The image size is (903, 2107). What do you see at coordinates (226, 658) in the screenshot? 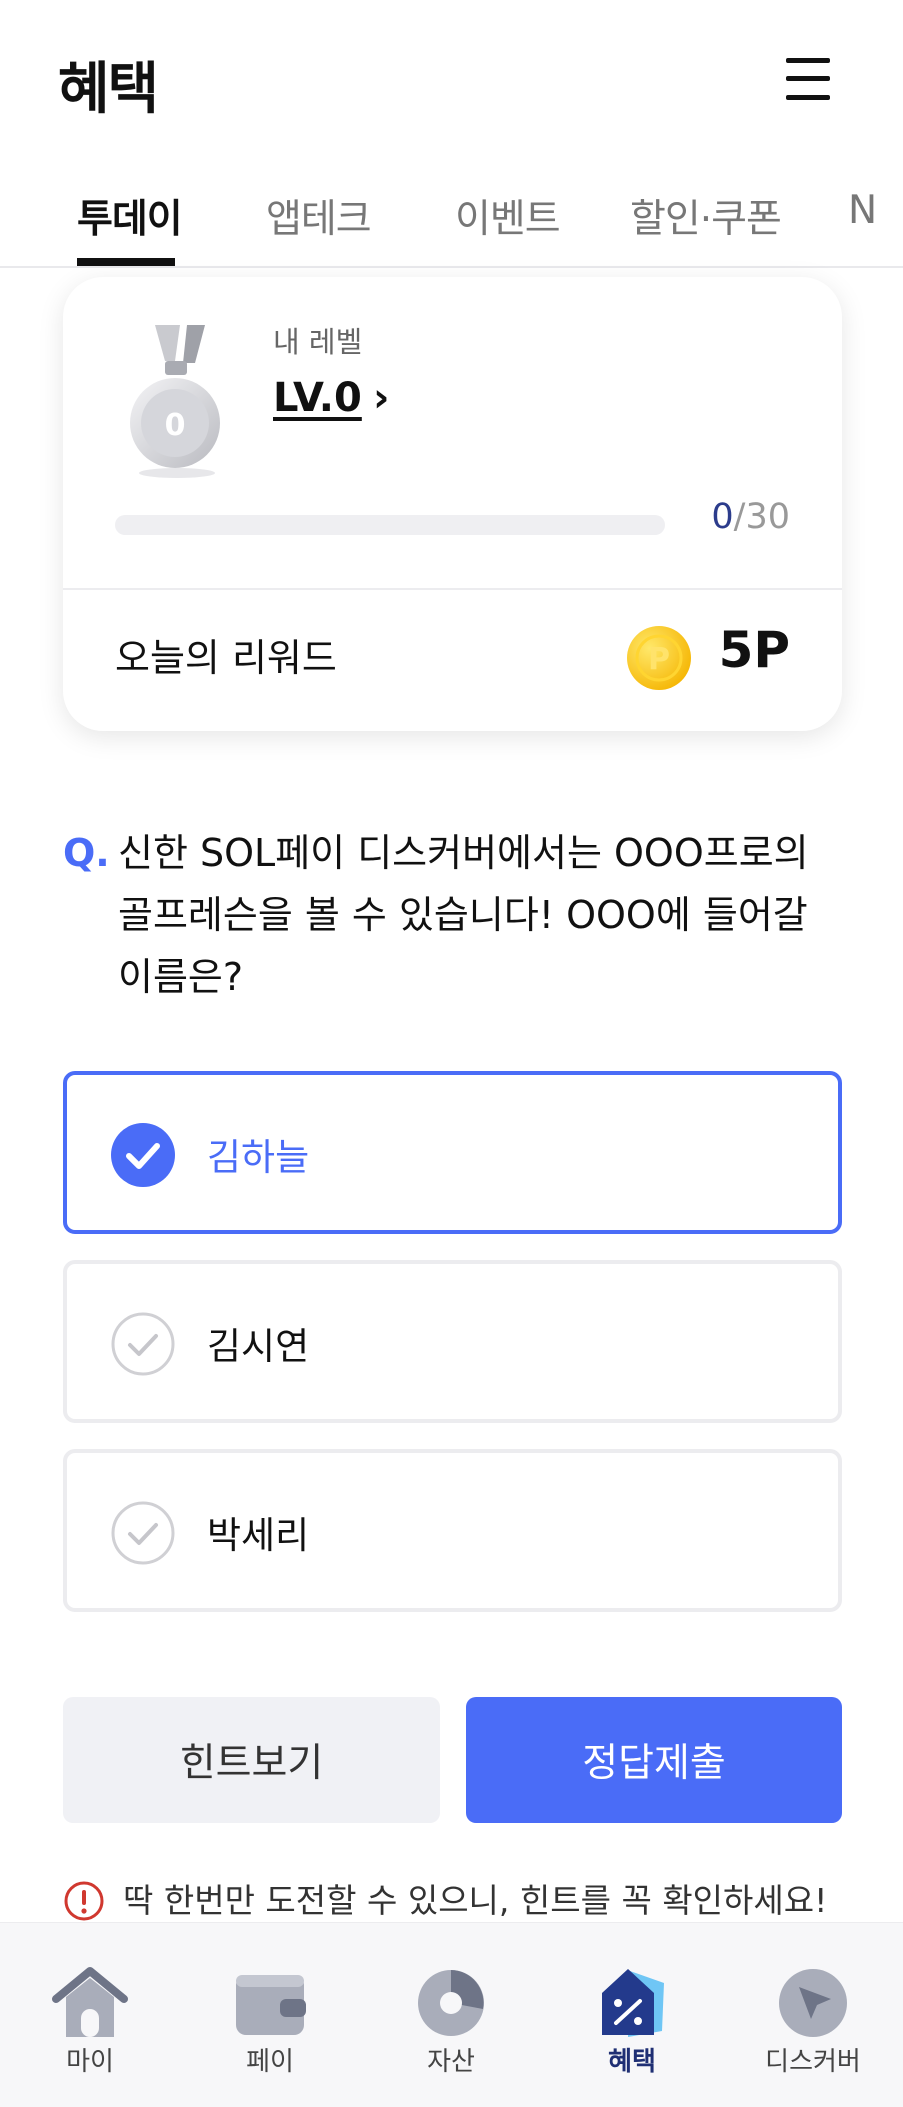
I see `reward-label: 오늘의 리워드` at bounding box center [226, 658].